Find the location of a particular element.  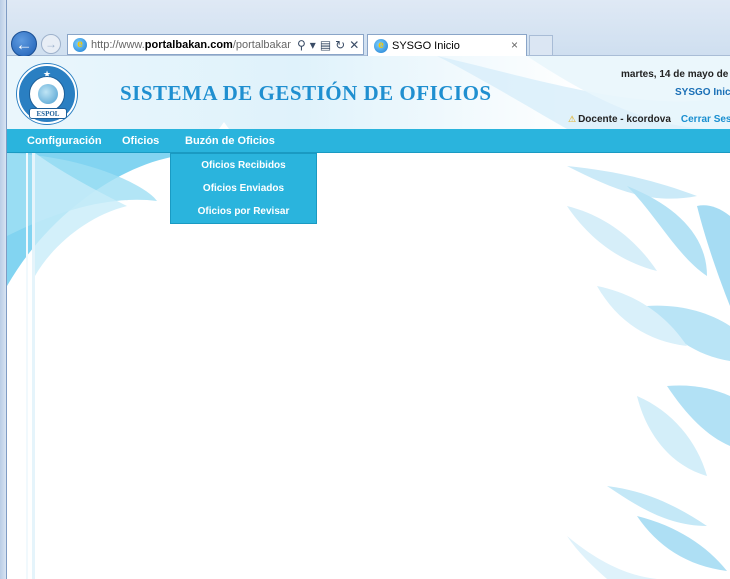

dropdown-item-oficios-por-revisar: Oficios por Revisar is located at coordinates (243, 211).